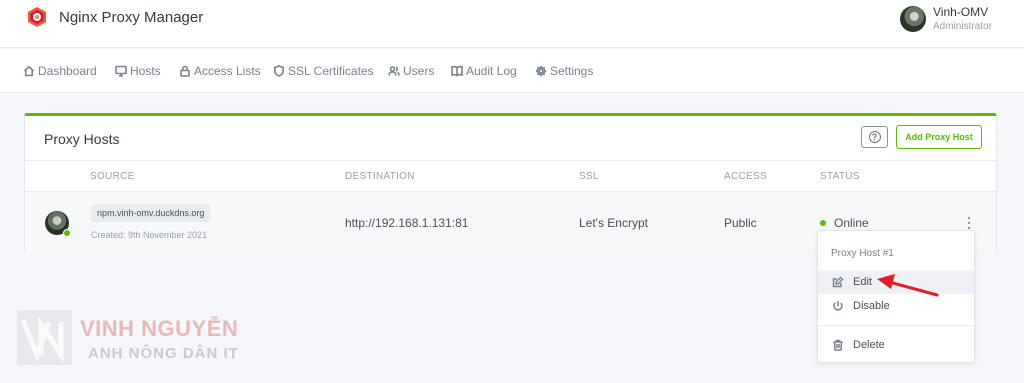 This screenshot has height=383, width=1024. Describe the element at coordinates (589, 176) in the screenshot. I see `column-header-ssl: SSL` at that location.